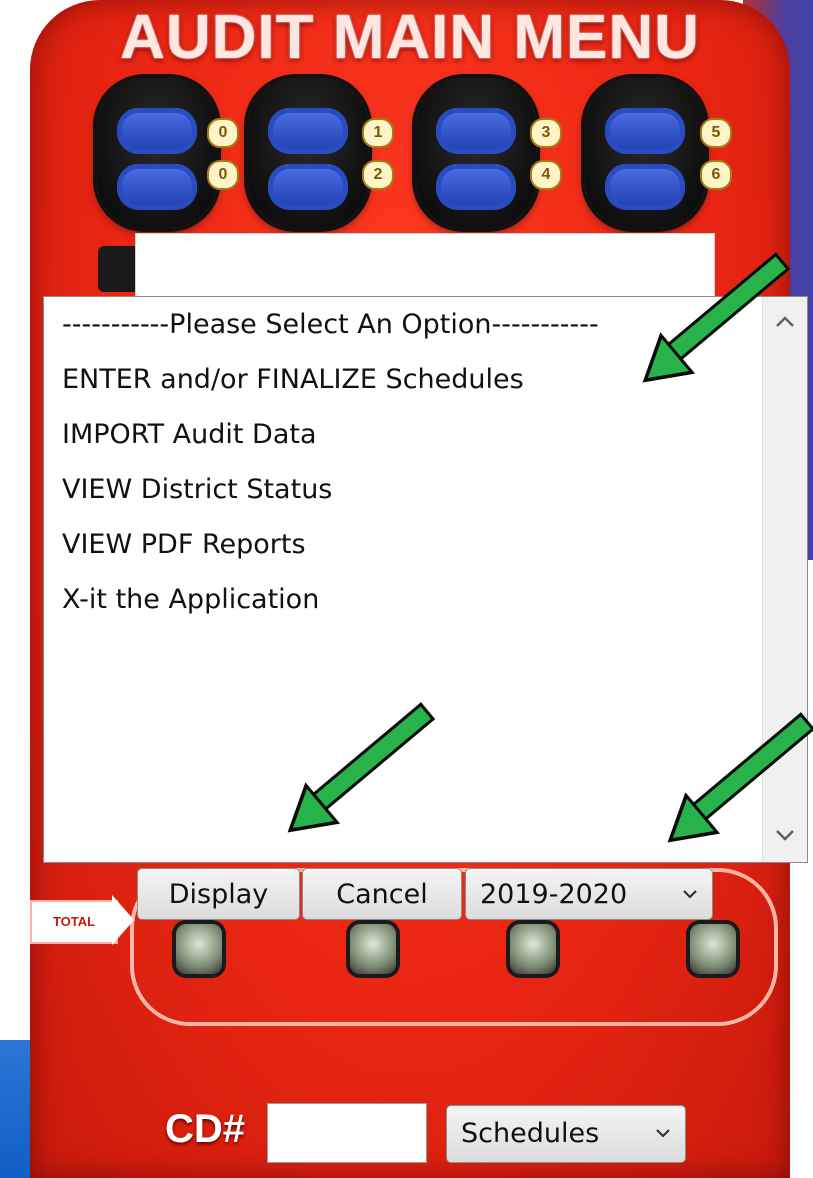 The width and height of the screenshot is (813, 1178). What do you see at coordinates (347, 1133) in the screenshot?
I see `cd-input` at bounding box center [347, 1133].